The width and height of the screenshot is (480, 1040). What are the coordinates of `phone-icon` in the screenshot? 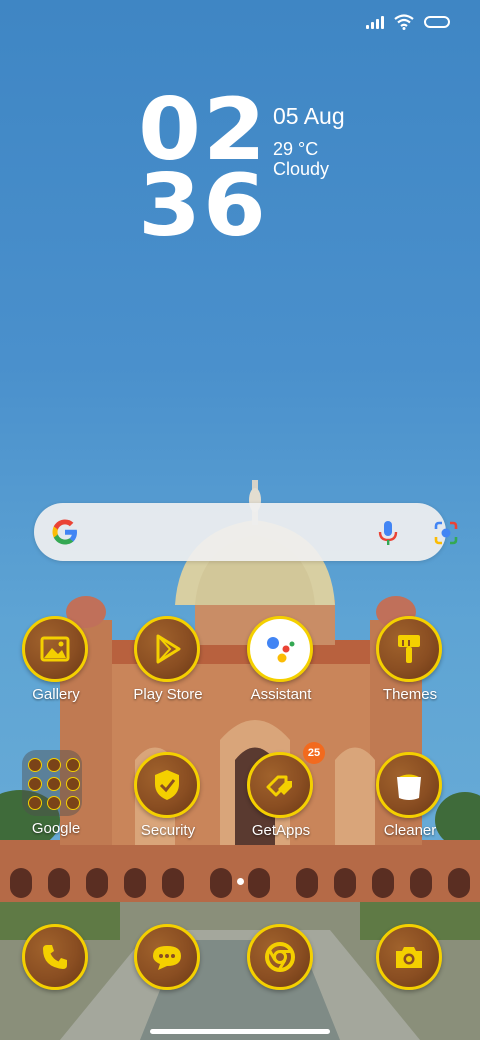 It's located at (55, 957).